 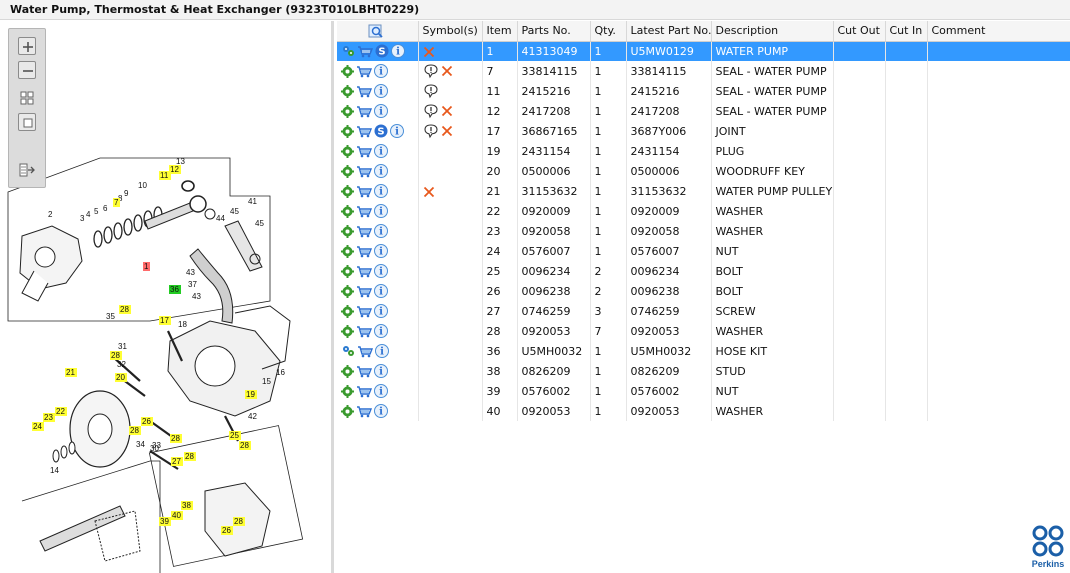 I want to click on column-header-cut-in: Cut In, so click(x=906, y=31).